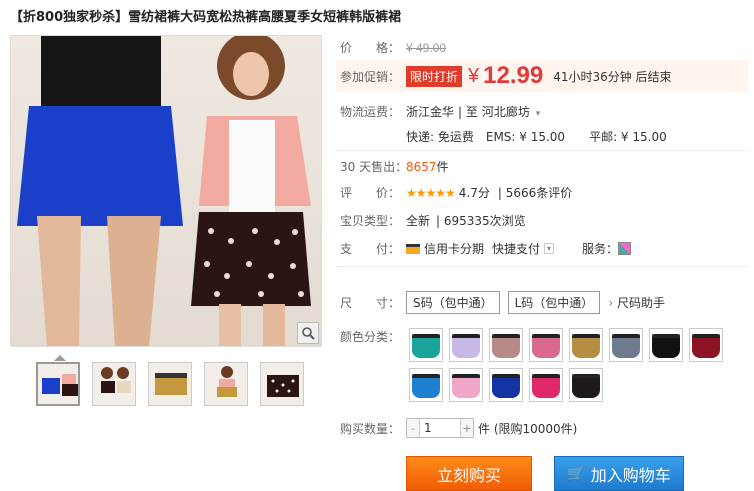 The image size is (754, 491). Describe the element at coordinates (421, 166) in the screenshot. I see `sales-count: 8657` at that location.